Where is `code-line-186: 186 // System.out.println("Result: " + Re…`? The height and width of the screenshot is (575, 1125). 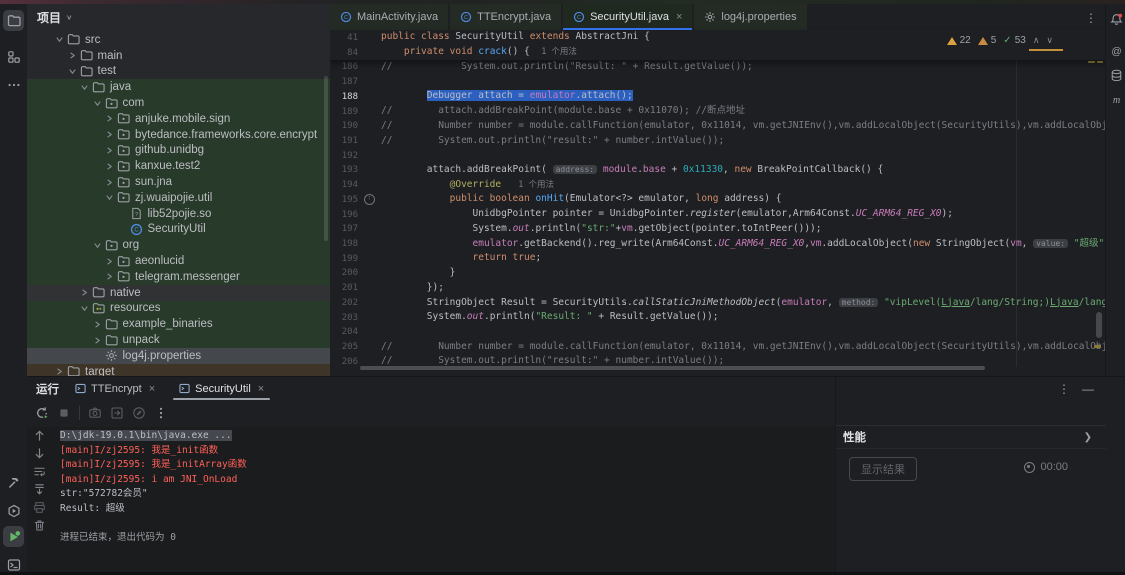 code-line-186: 186 // System.out.println("Result: " + Re… is located at coordinates (717, 67).